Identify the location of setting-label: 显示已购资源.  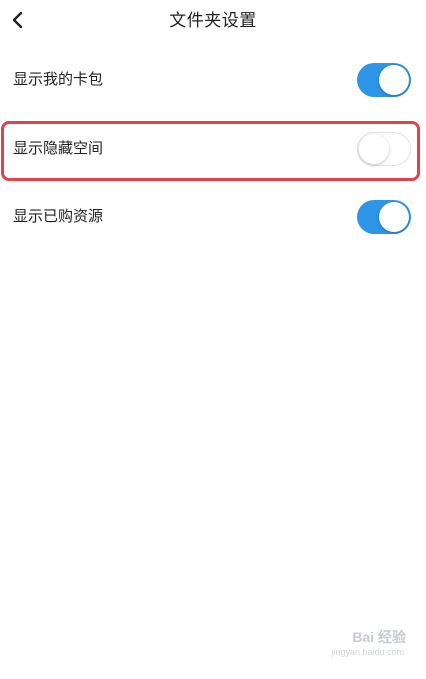
(58, 216).